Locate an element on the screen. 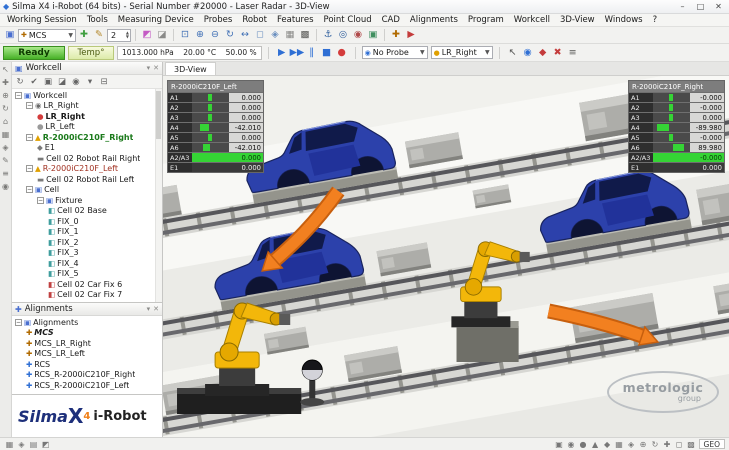 Image resolution: width=729 pixels, height=450 pixels. ready-status-button: Ready is located at coordinates (34, 52).